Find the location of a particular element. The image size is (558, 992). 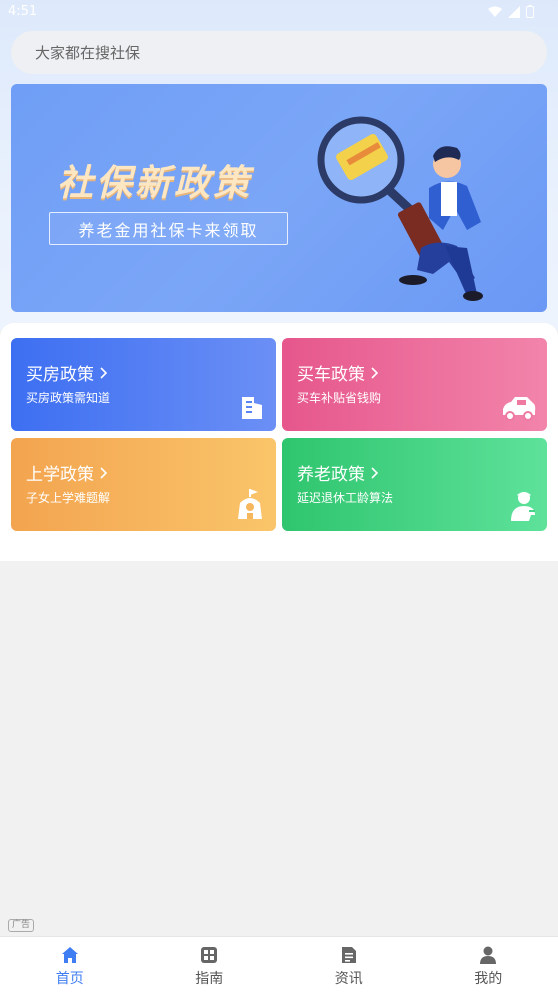

card-title: 买房政策 is located at coordinates (67, 372).